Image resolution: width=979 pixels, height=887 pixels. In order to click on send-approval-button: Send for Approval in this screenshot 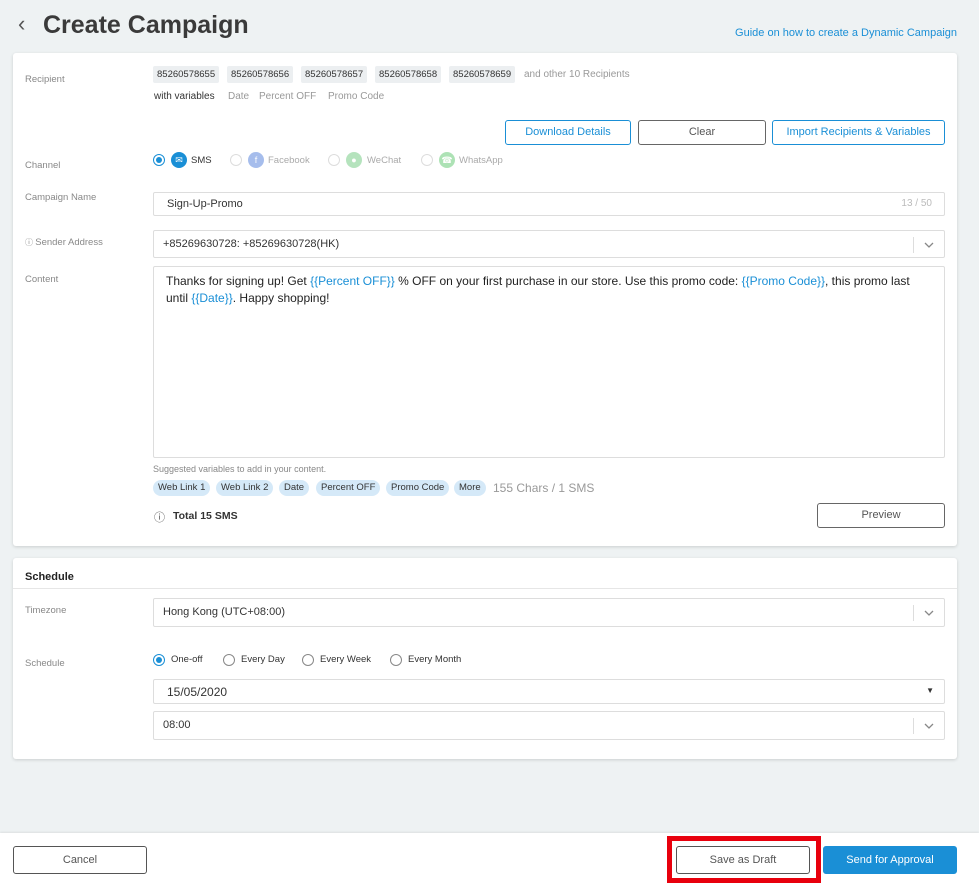, I will do `click(890, 860)`.